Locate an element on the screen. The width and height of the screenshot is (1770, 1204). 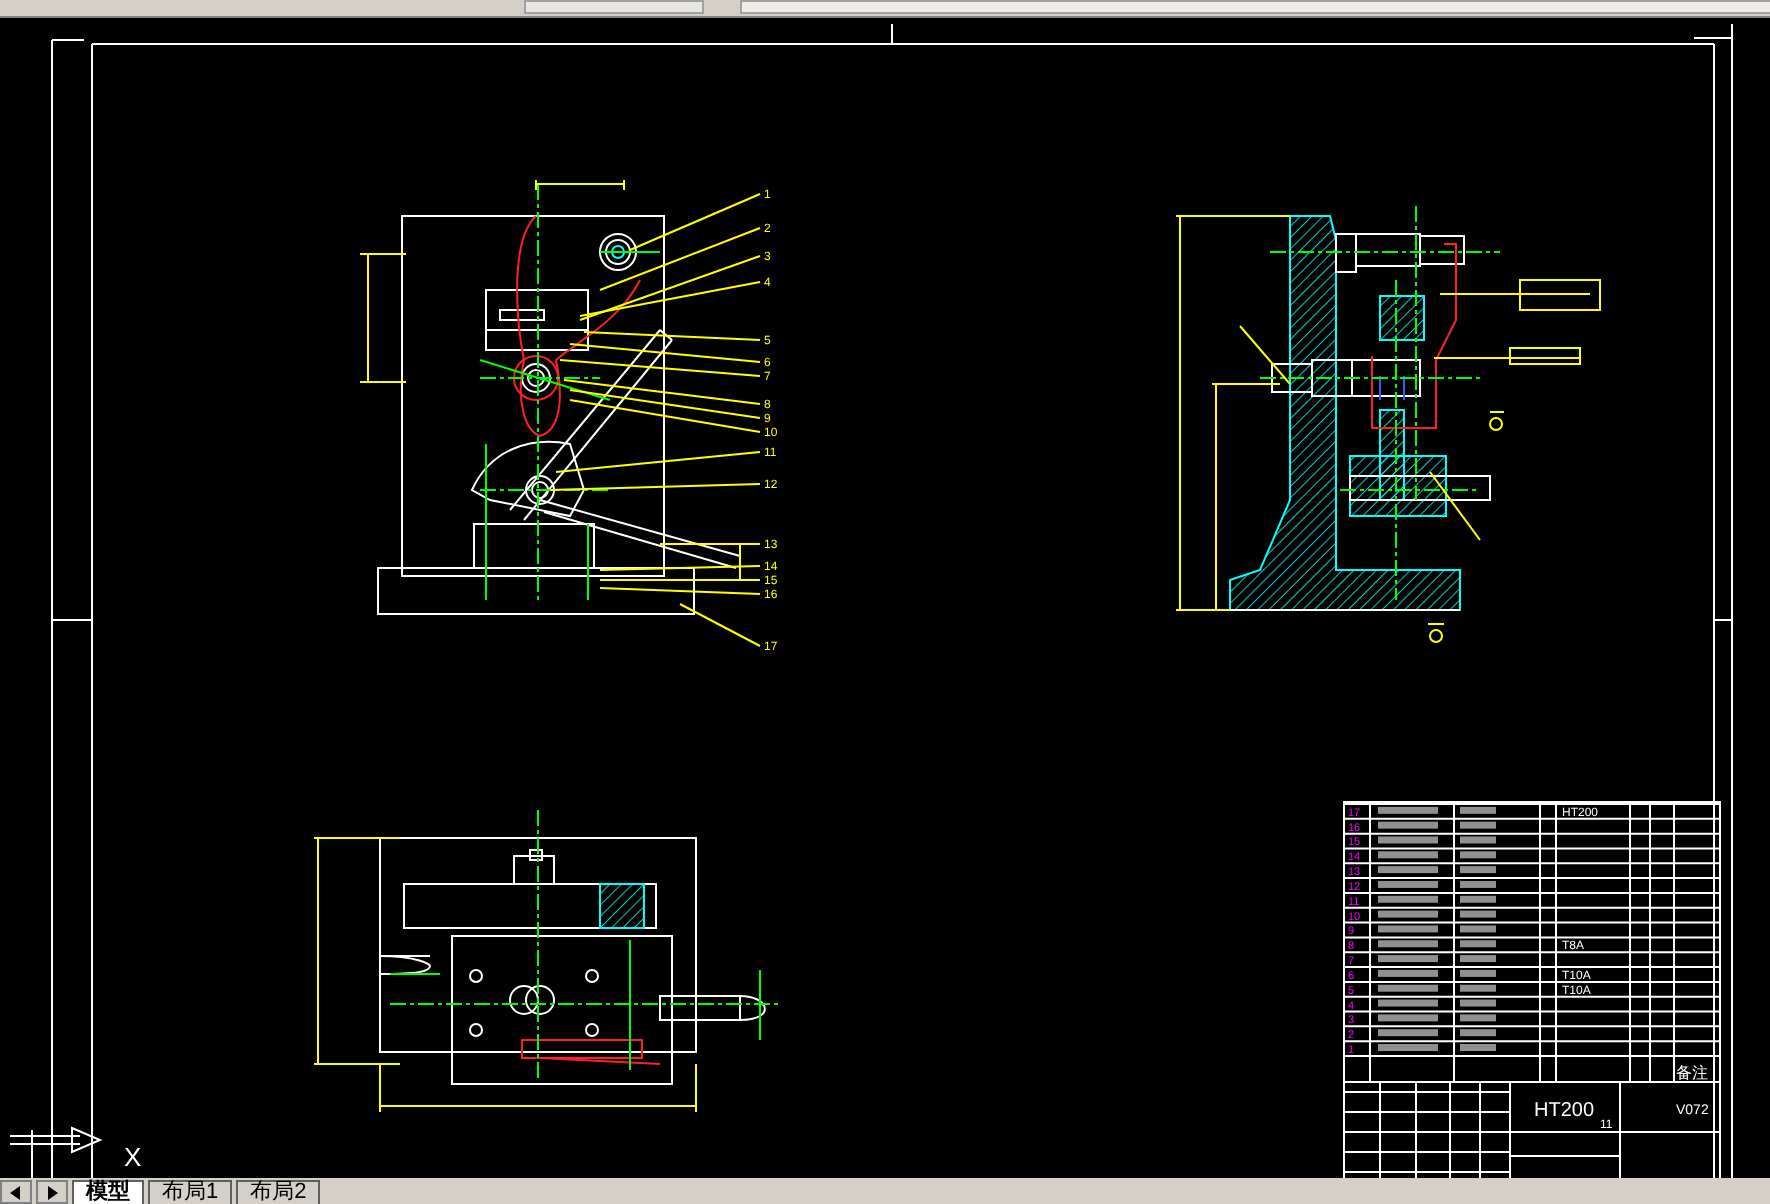
nav-right-button is located at coordinates (52, 1192).